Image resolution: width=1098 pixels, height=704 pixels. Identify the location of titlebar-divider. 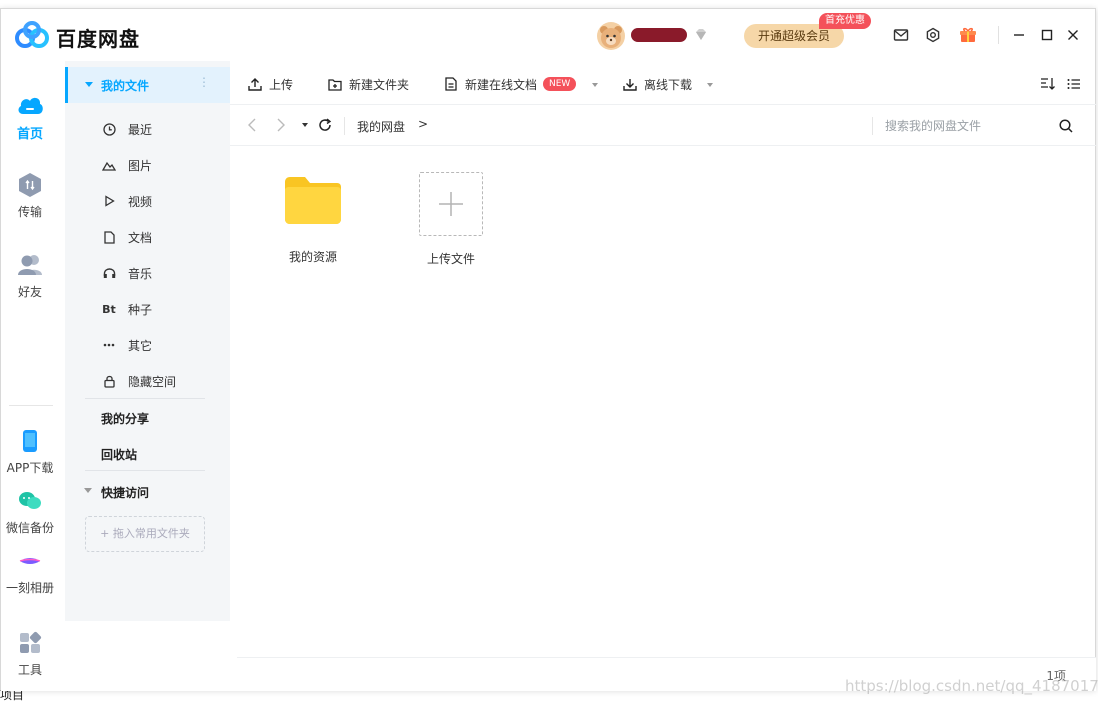
(998, 35).